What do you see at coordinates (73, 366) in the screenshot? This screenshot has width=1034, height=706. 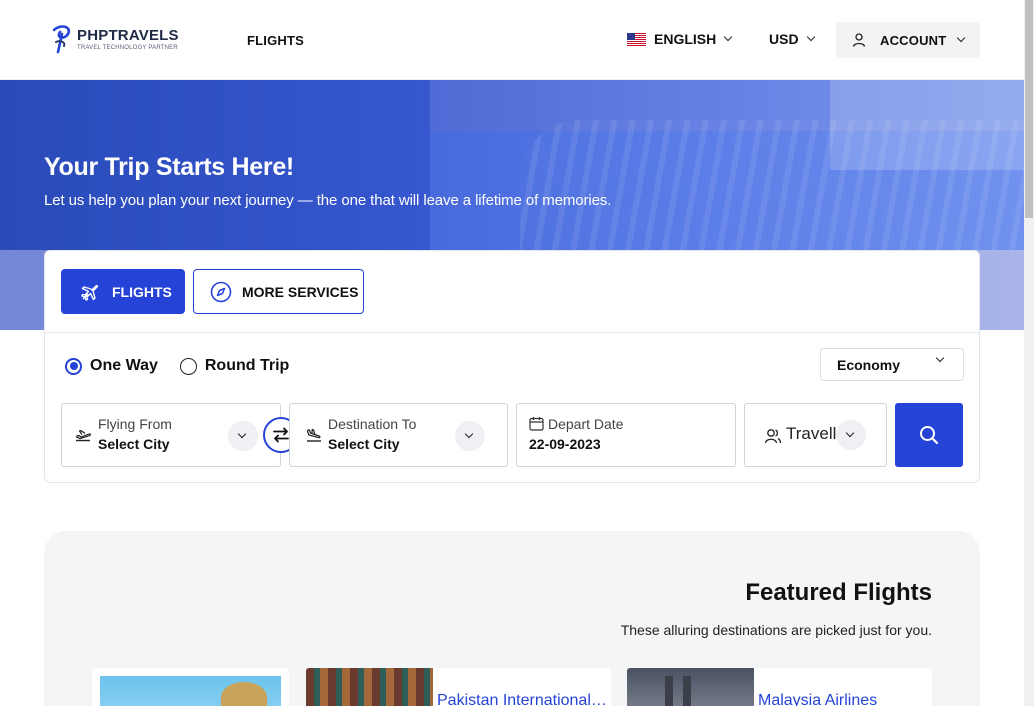 I see `radio-one-way` at bounding box center [73, 366].